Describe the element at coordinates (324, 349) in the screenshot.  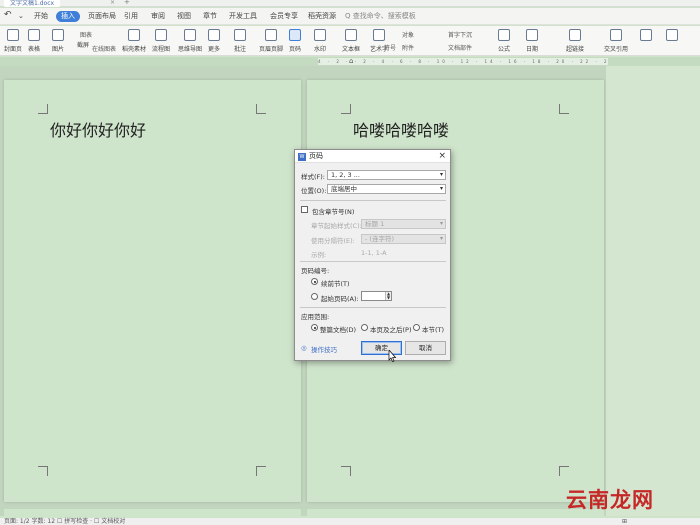
I see `tips-link: 操作技巧` at that location.